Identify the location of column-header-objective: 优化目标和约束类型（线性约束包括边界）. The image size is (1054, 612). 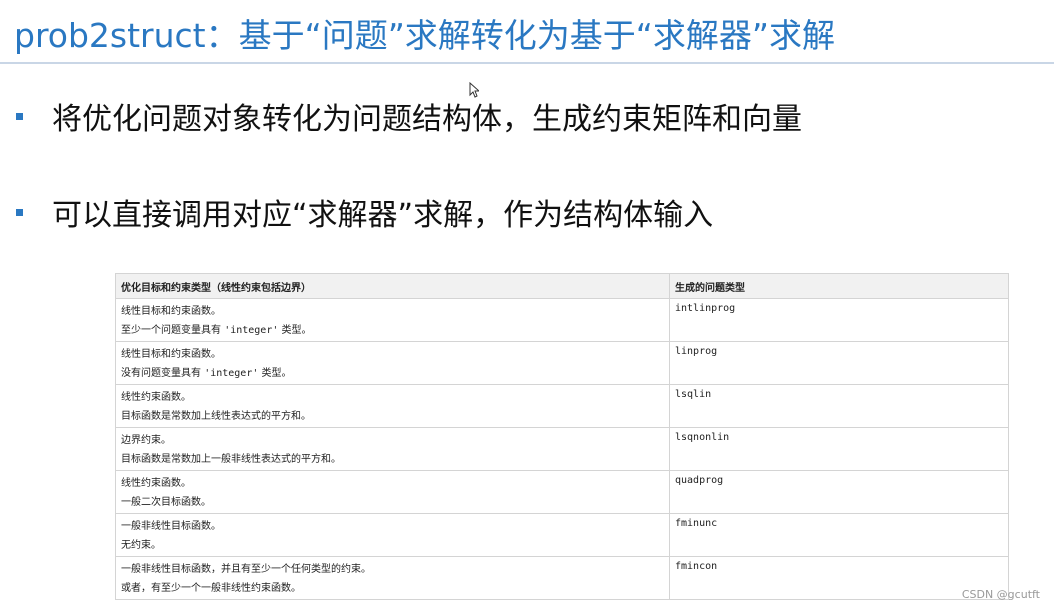
(392, 286).